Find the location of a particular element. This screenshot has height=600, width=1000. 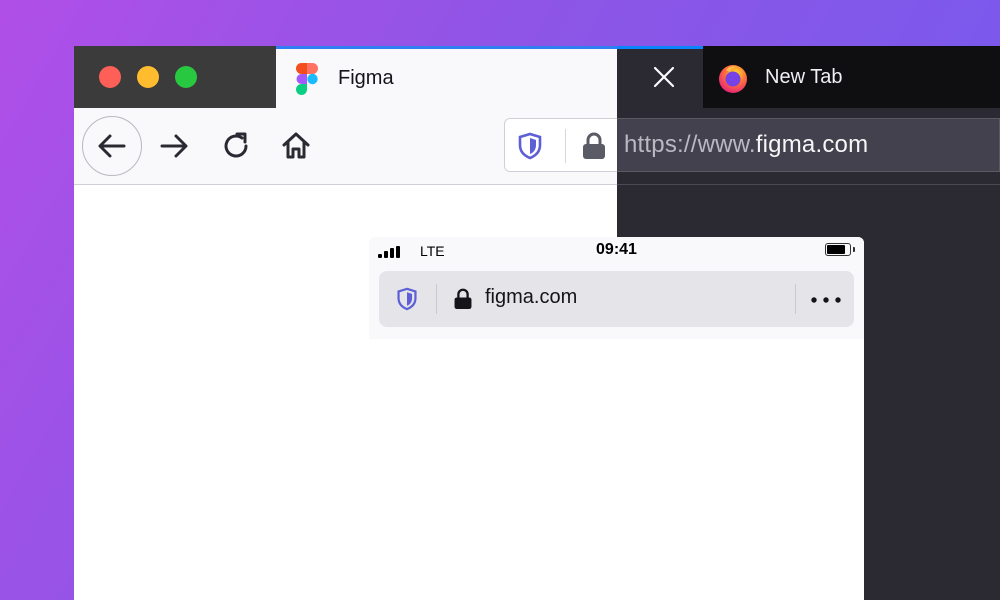

tab-figma-dark is located at coordinates (660, 77).